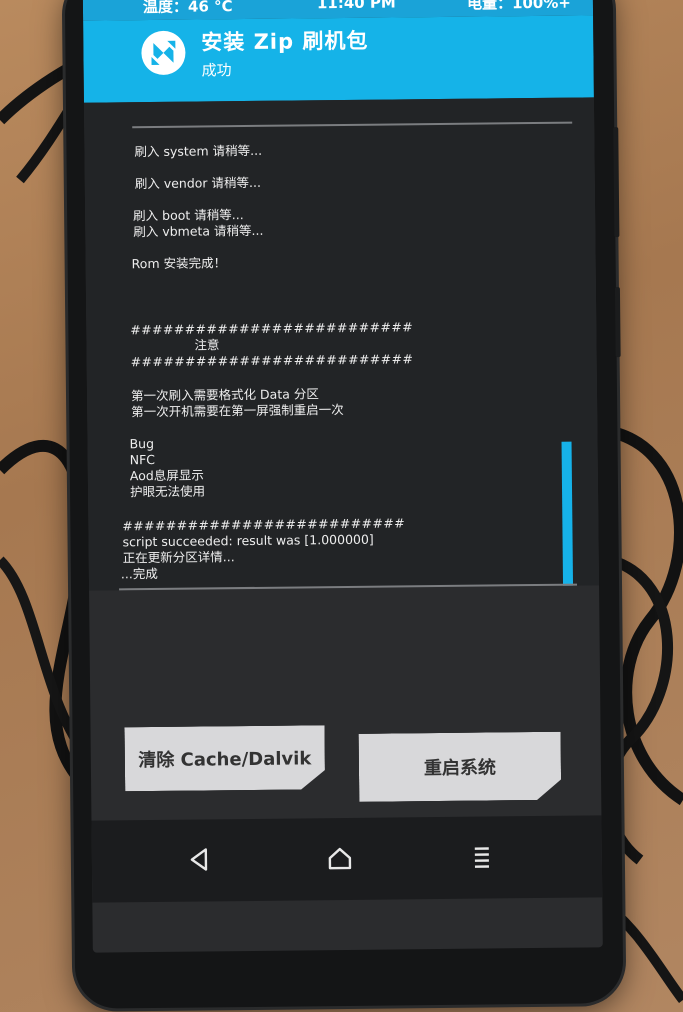 The image size is (683, 1012). I want to click on log-line: 第一次刷入需要格式化 Data 分区, so click(224, 395).